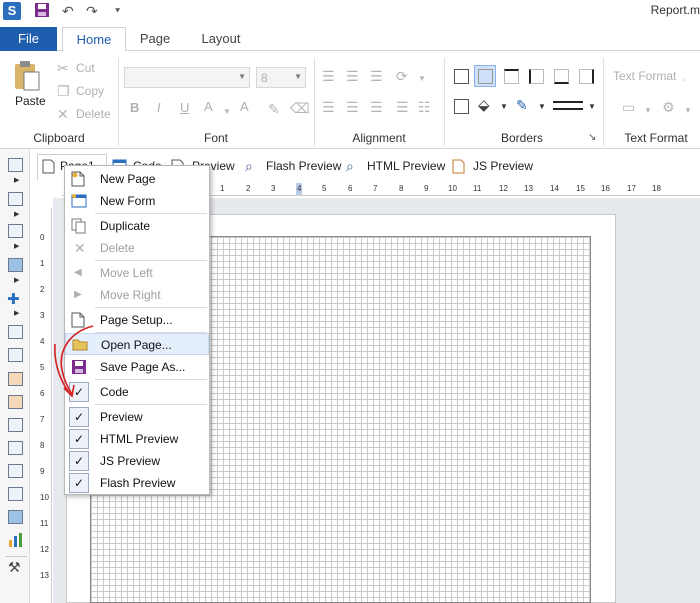 Image resolution: width=700 pixels, height=603 pixels. I want to click on tab-flash-preview: Flash Preview, so click(303, 166).